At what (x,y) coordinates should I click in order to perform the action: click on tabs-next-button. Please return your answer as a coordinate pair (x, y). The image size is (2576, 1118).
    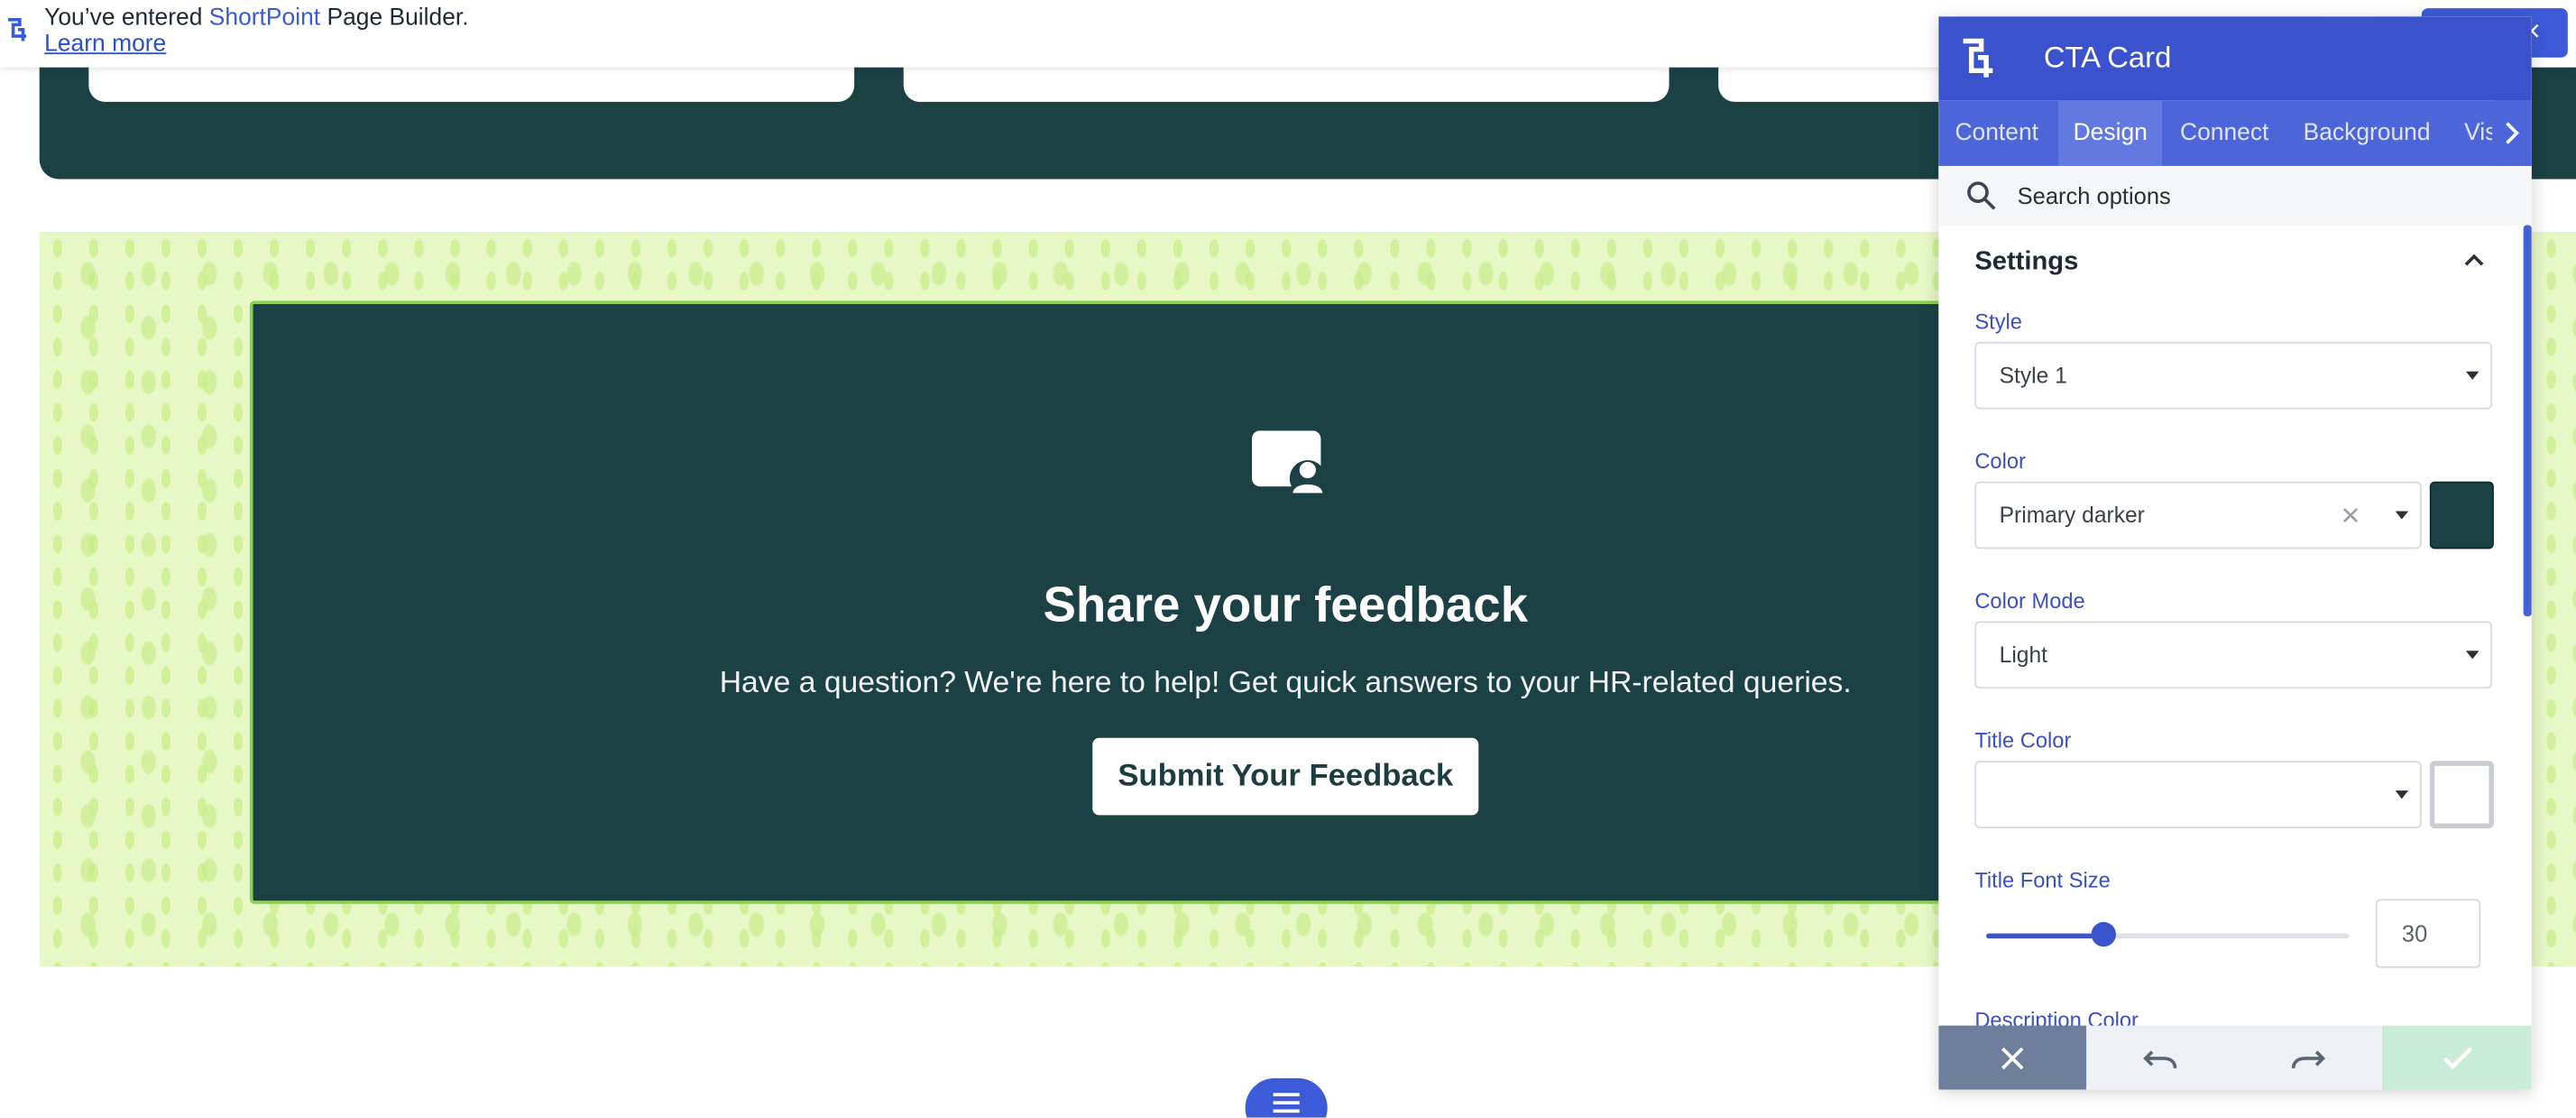
    Looking at the image, I should click on (2512, 133).